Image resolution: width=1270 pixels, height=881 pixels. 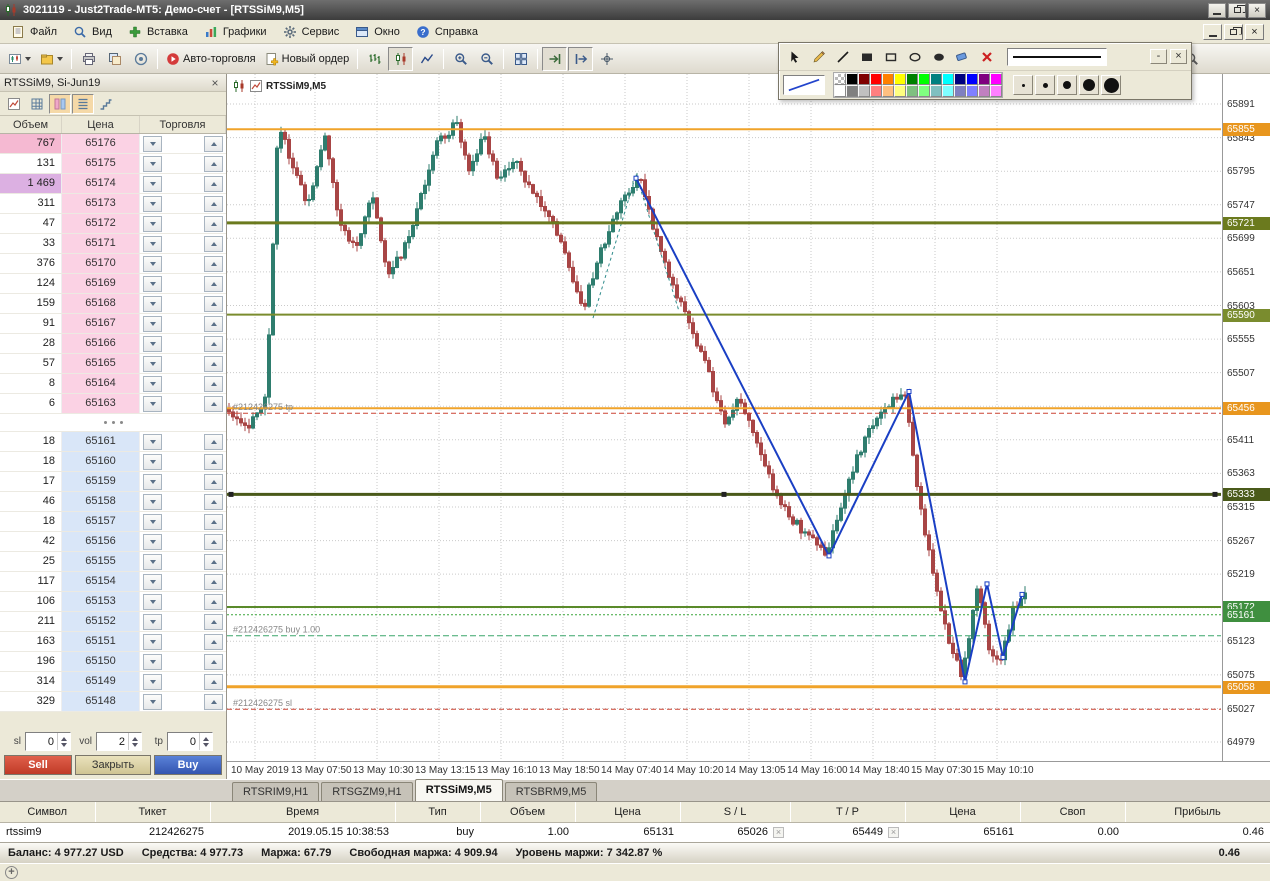 I want to click on menu-service: Сервис, so click(x=311, y=32).